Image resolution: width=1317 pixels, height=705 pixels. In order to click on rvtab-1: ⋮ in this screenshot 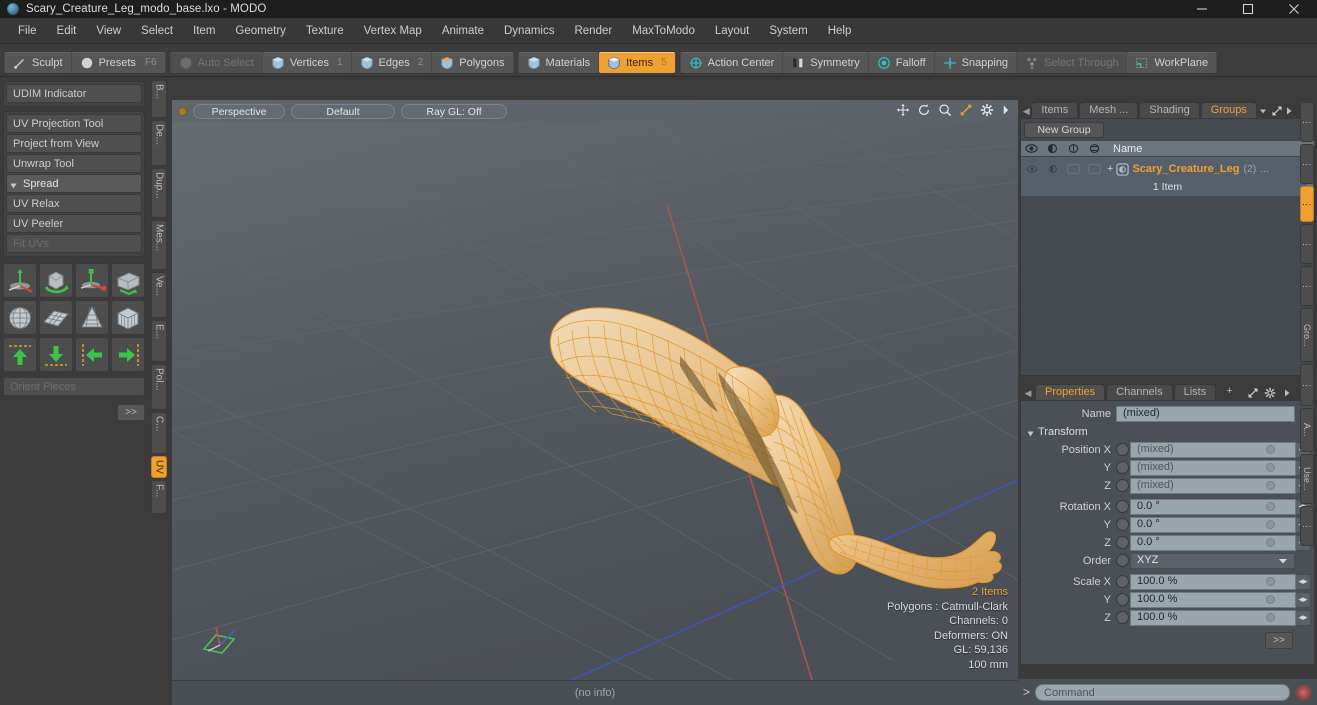, I will do `click(1307, 122)`.